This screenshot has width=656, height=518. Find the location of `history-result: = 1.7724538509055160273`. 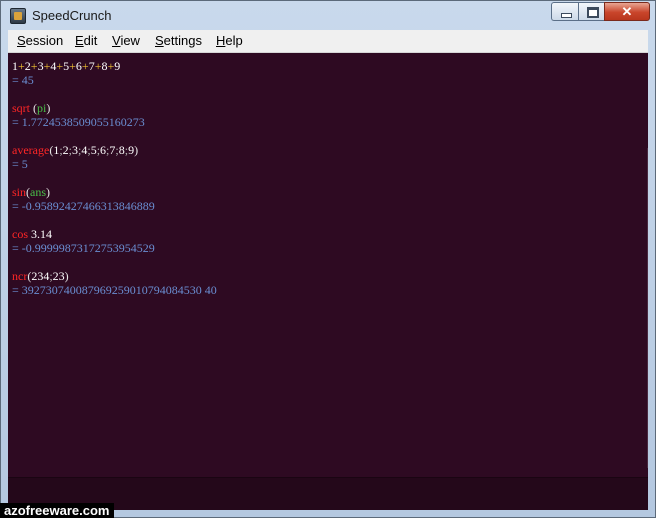

history-result: = 1.7724538509055160273 is located at coordinates (78, 122).